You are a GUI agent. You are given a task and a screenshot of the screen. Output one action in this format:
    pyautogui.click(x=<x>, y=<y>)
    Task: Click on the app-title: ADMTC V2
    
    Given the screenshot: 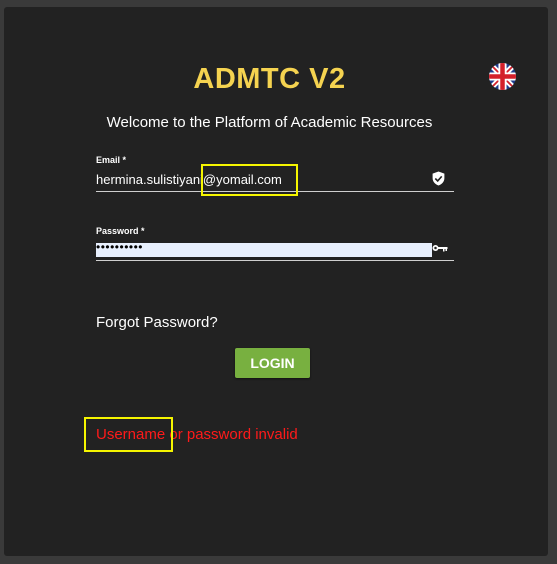 What is the action you would take?
    pyautogui.click(x=269, y=79)
    